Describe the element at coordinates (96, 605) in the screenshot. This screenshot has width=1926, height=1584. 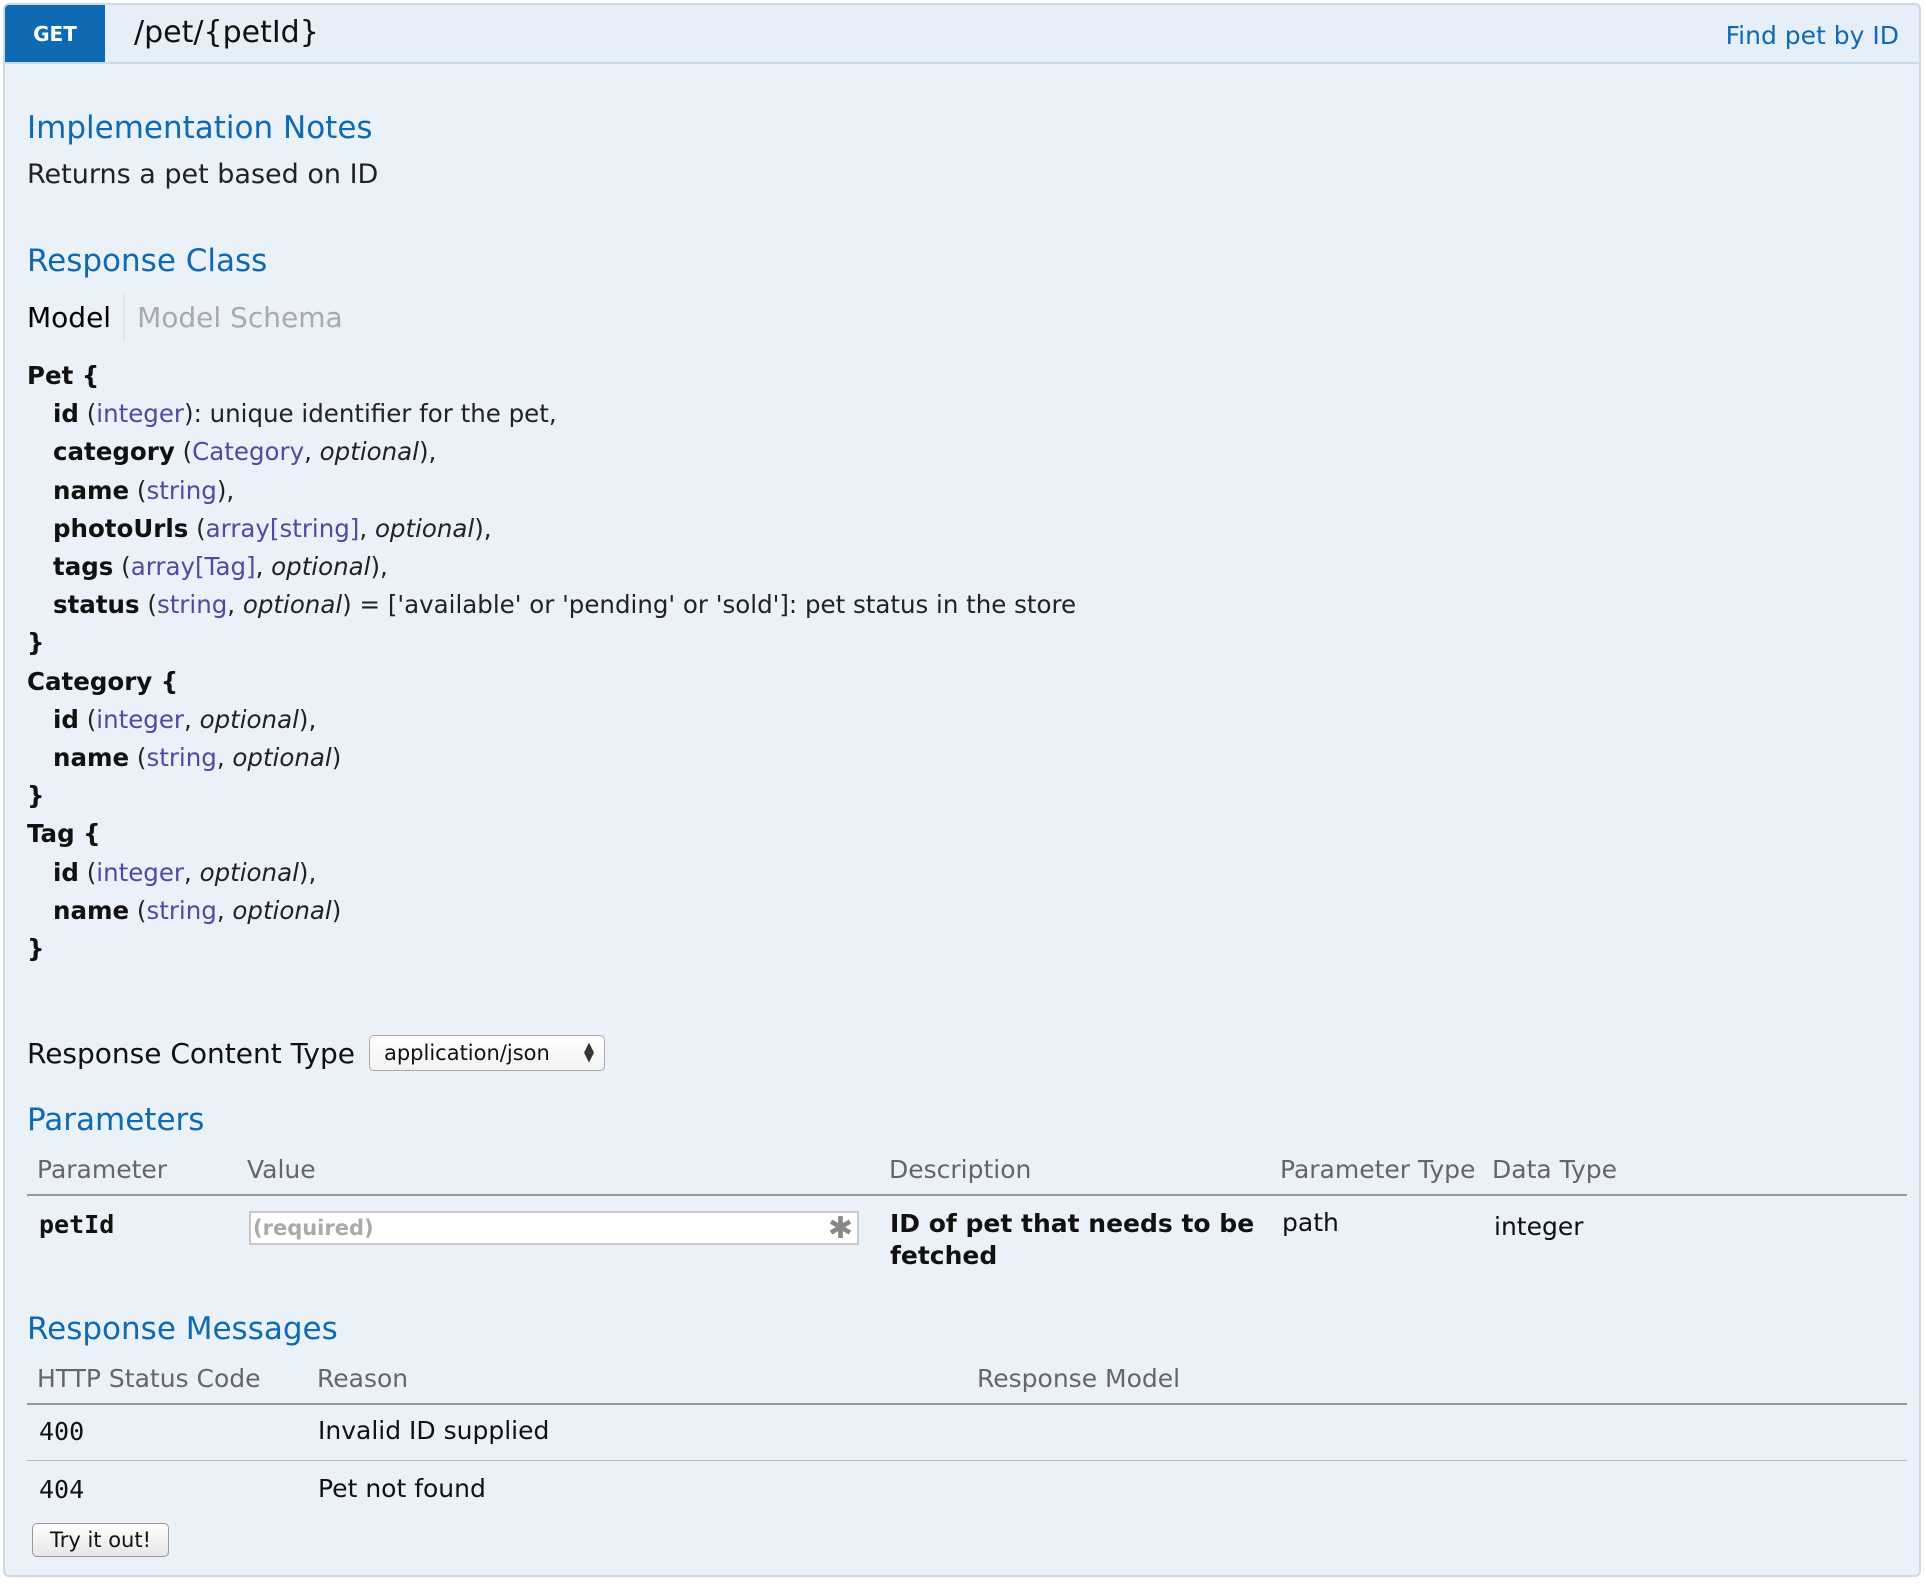
I see `field-name: status` at that location.